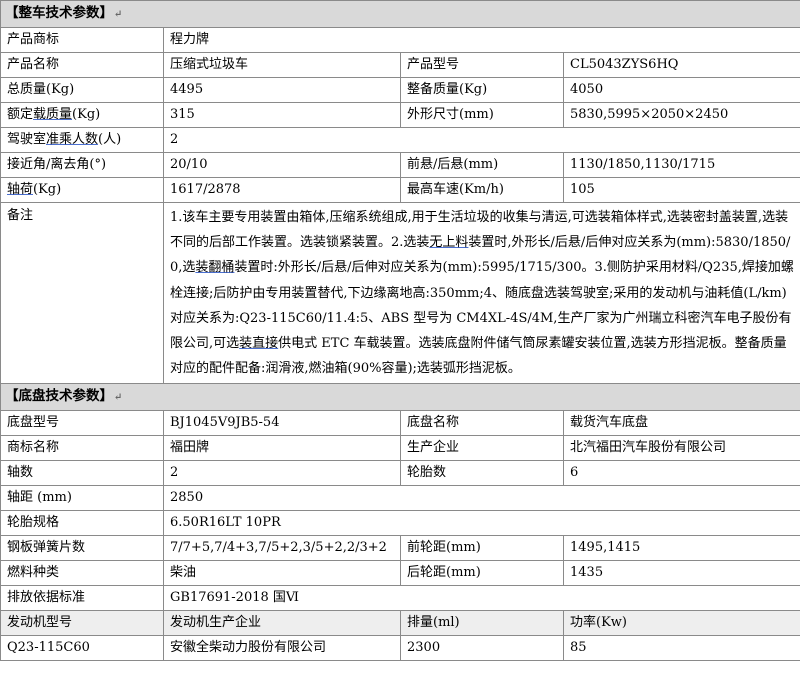 This screenshot has height=700, width=800. Describe the element at coordinates (82, 65) in the screenshot. I see `product-name-label: 产品名称` at that location.